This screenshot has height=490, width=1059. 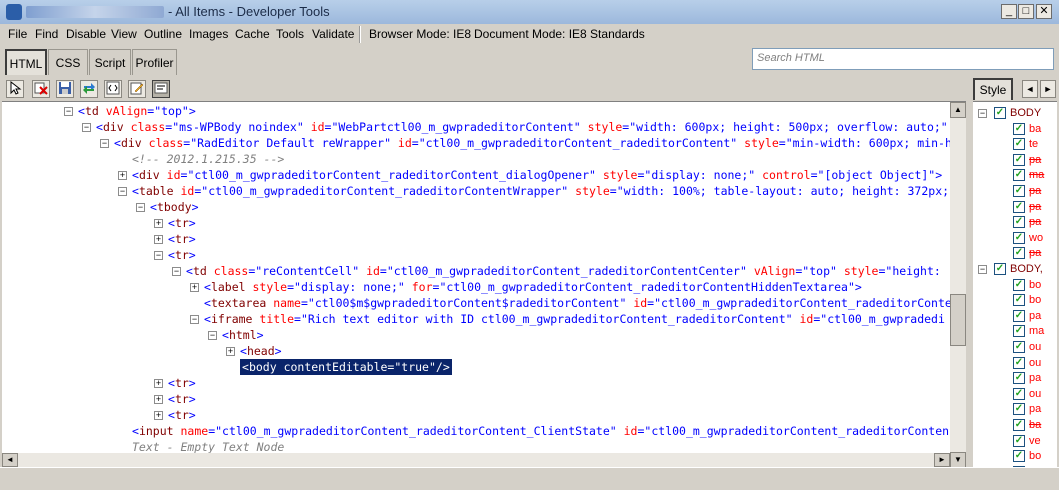 I want to click on search-input: Search HTML, so click(x=903, y=59).